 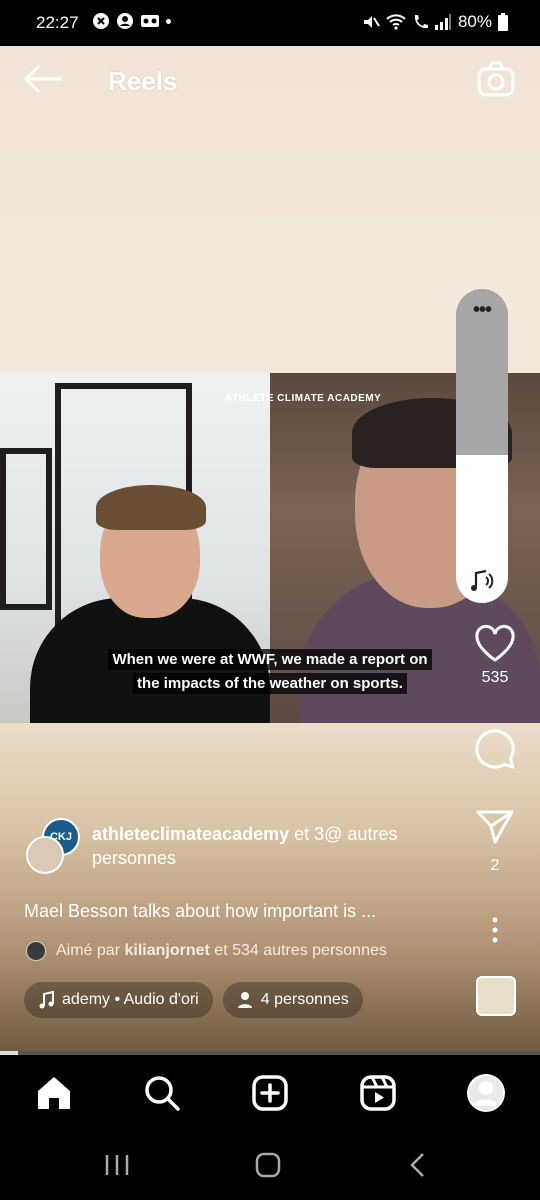 What do you see at coordinates (190, 834) in the screenshot?
I see `author-username: athleteclimateacademy` at bounding box center [190, 834].